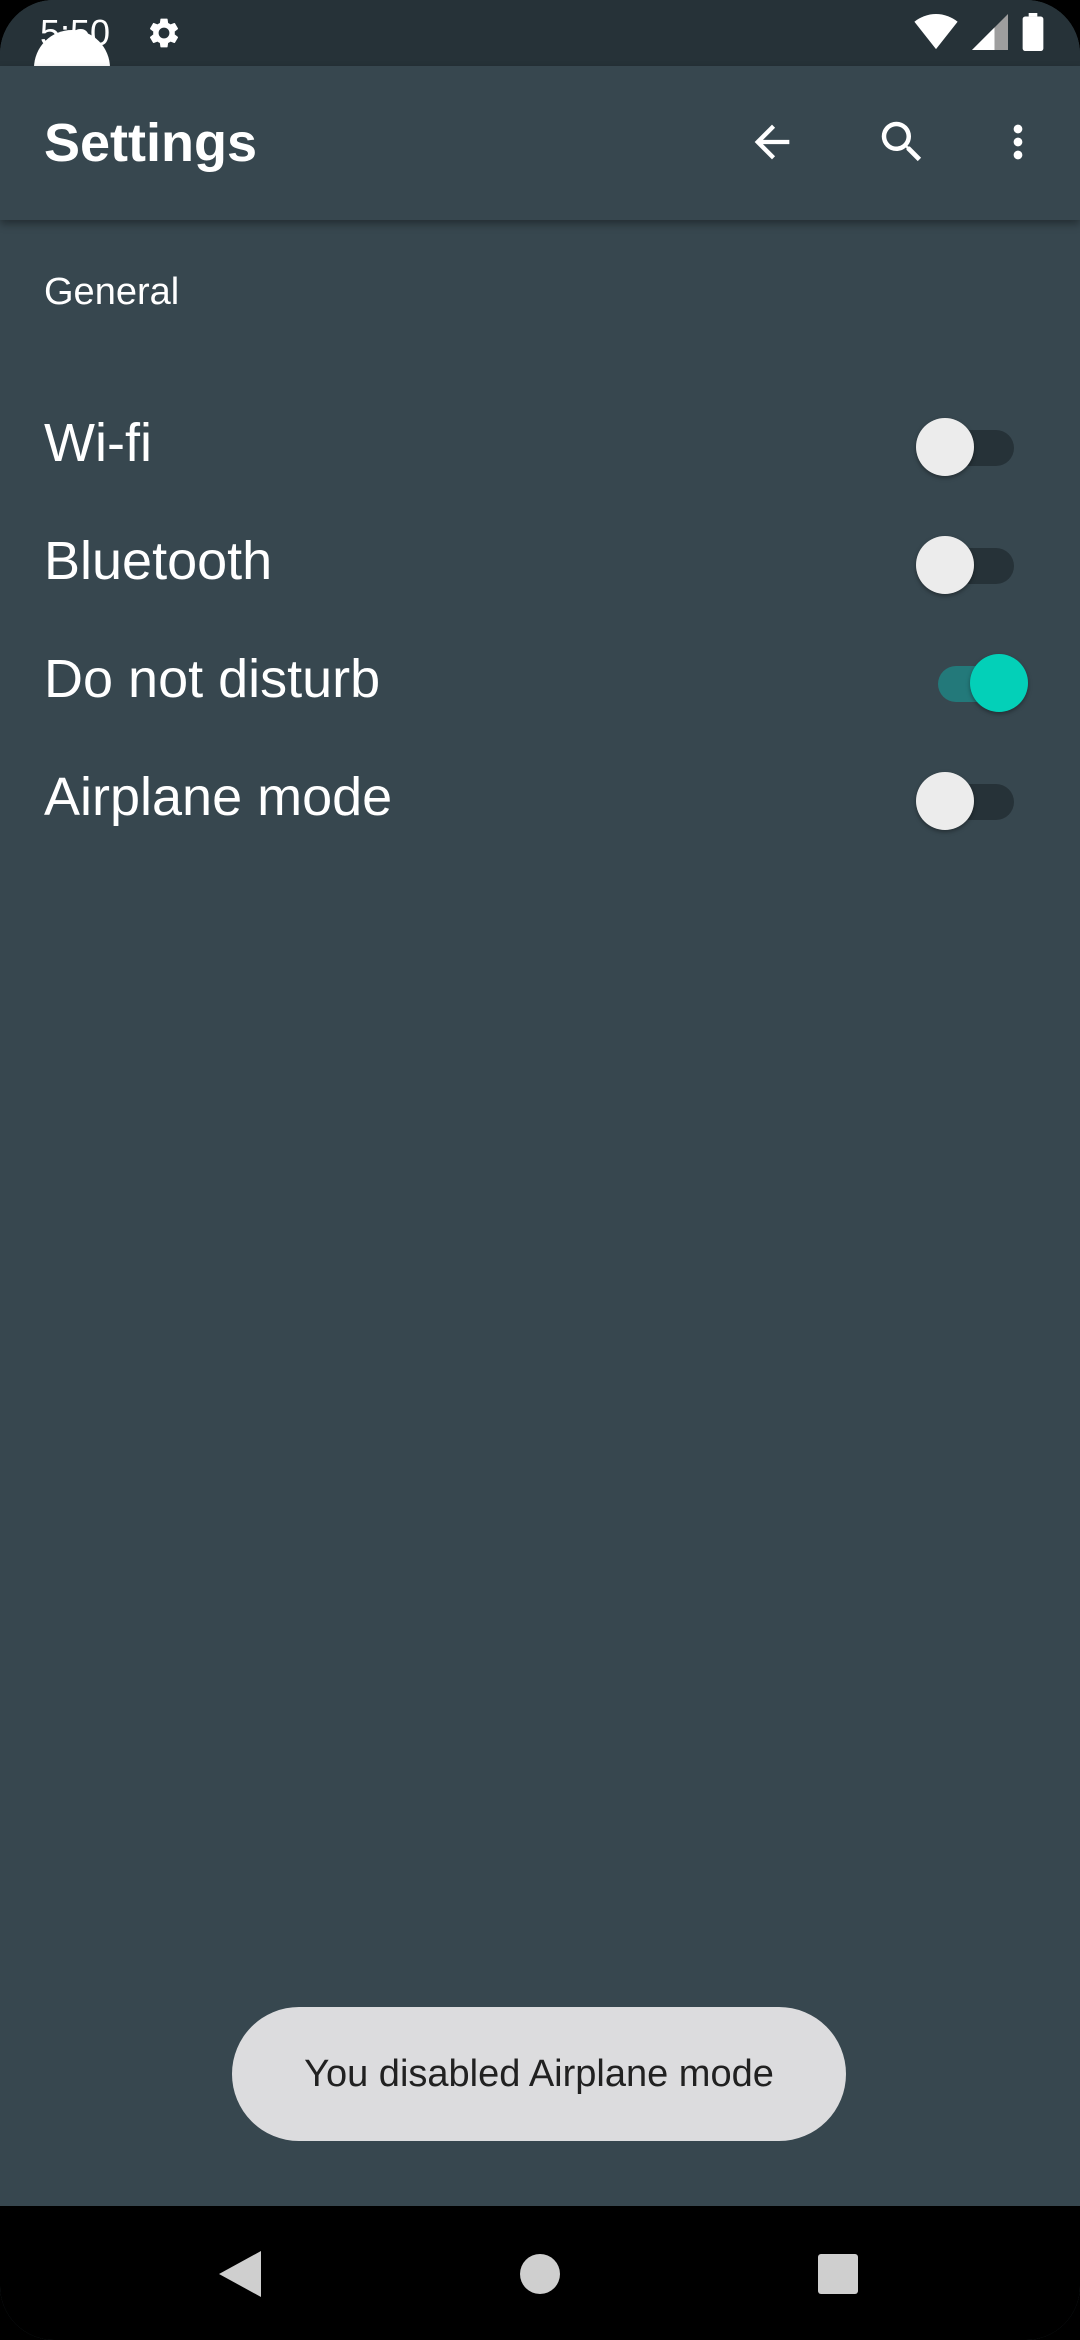 The width and height of the screenshot is (1080, 2340). I want to click on more-vert-icon, so click(1018, 144).